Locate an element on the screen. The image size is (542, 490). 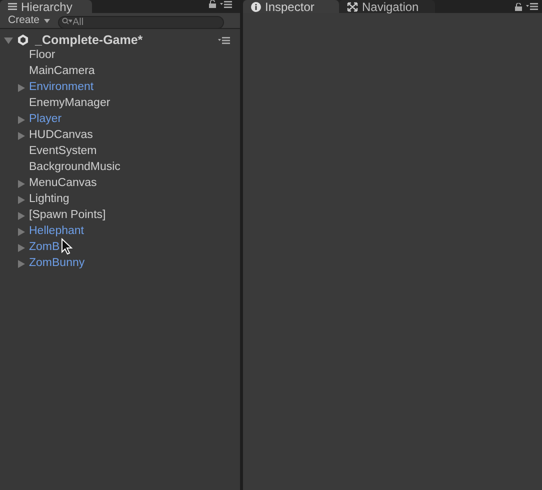
create-button: Create is located at coordinates (29, 20).